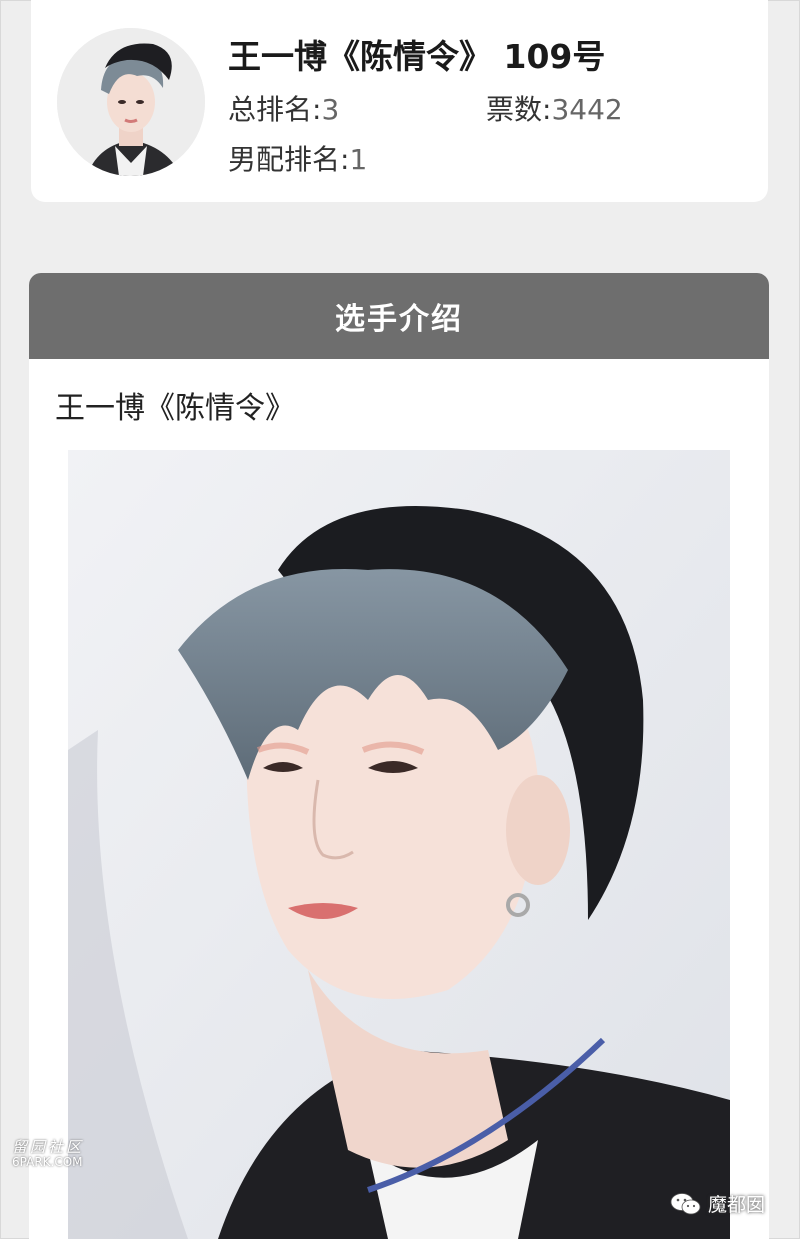 Image resolution: width=800 pixels, height=1239 pixels. I want to click on male-support-rank: 男配排名:1, so click(297, 158).